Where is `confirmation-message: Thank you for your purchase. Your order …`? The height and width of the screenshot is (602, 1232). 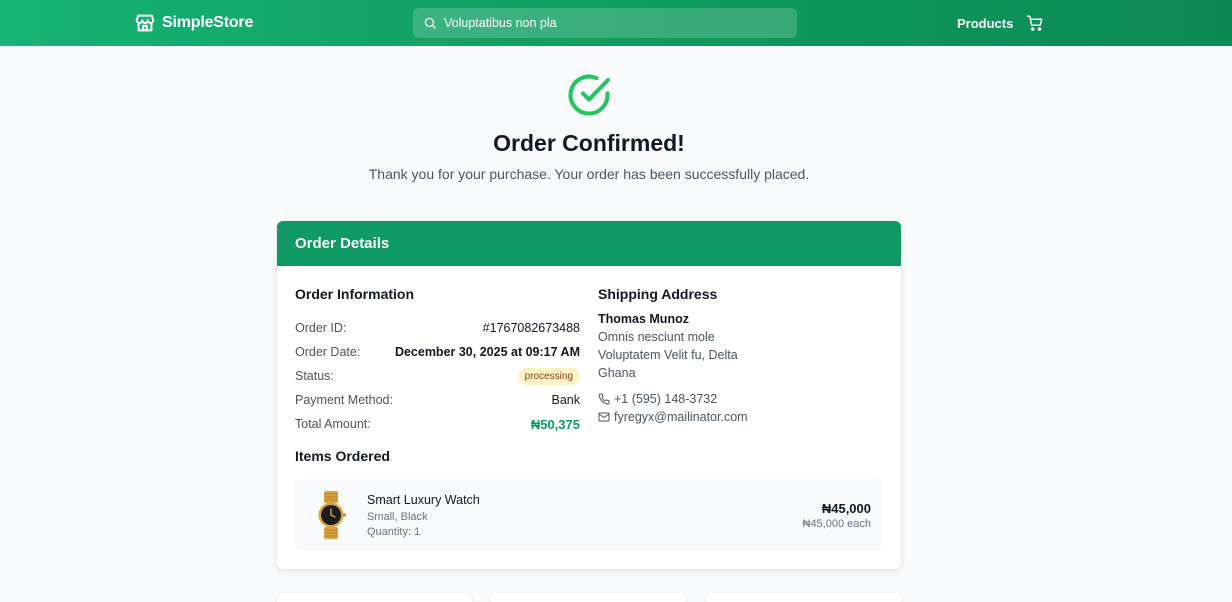 confirmation-message: Thank you for your purchase. Your order … is located at coordinates (589, 174).